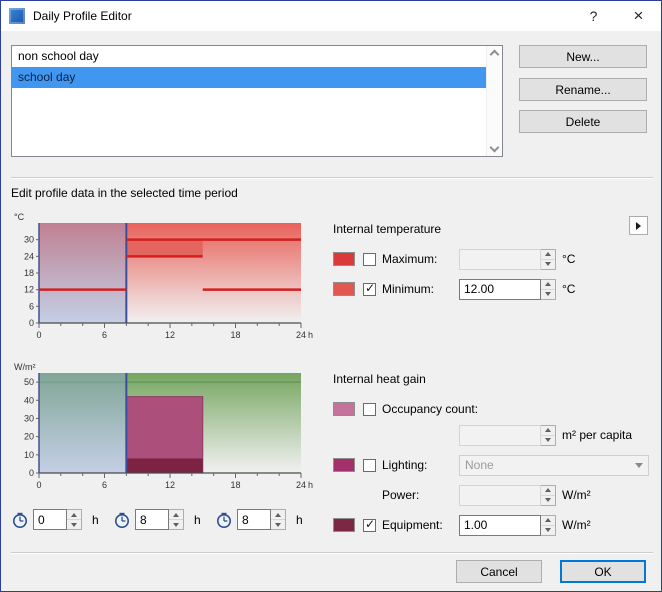 Image resolution: width=662 pixels, height=592 pixels. Describe the element at coordinates (17, 16) in the screenshot. I see `app-icon` at that location.